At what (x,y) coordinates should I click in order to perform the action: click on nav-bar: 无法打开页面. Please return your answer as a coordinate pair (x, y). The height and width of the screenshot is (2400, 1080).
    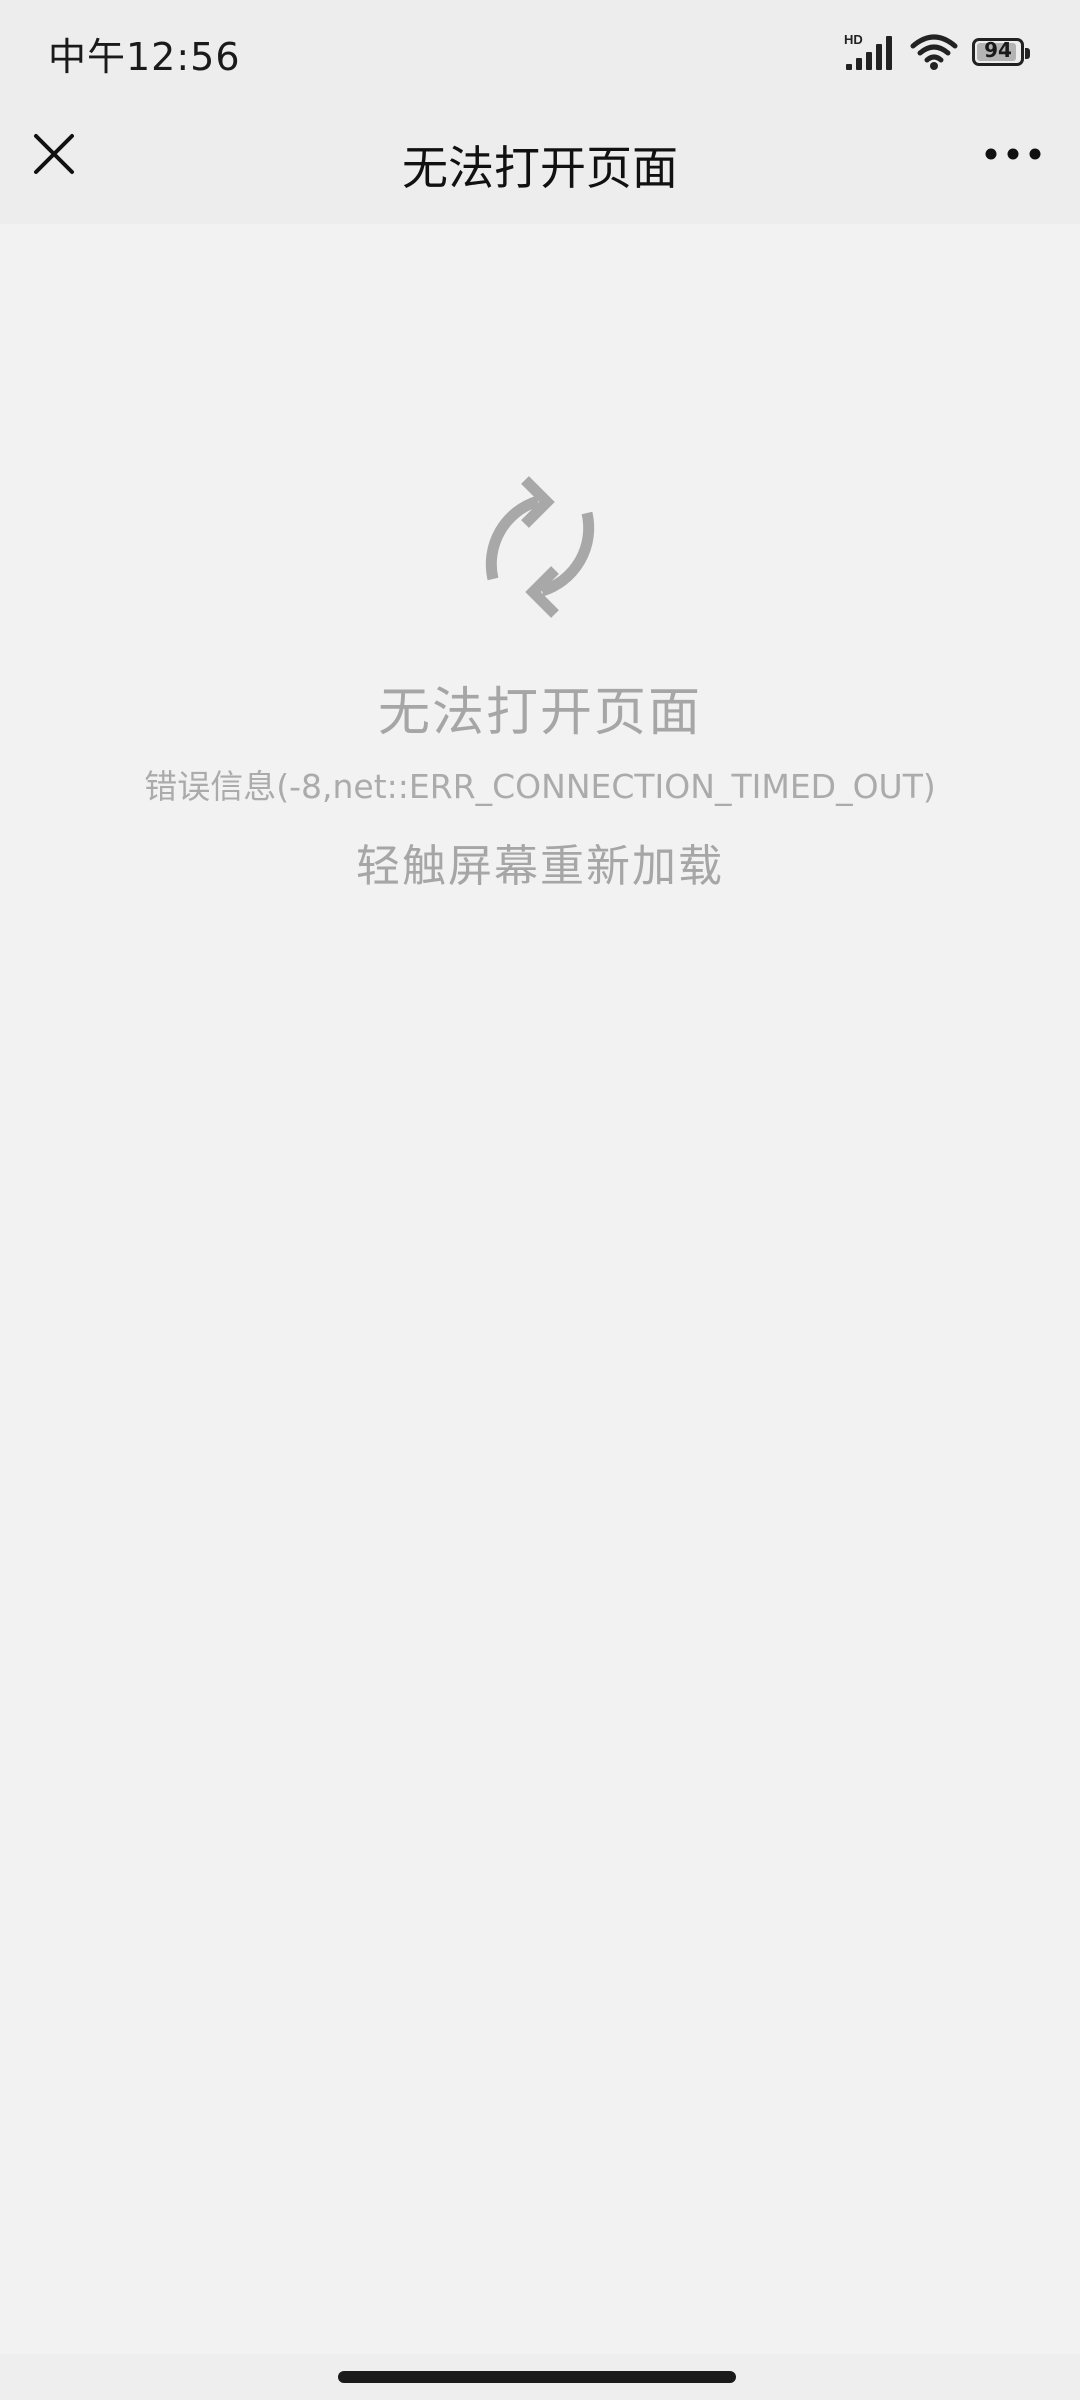
    Looking at the image, I should click on (540, 162).